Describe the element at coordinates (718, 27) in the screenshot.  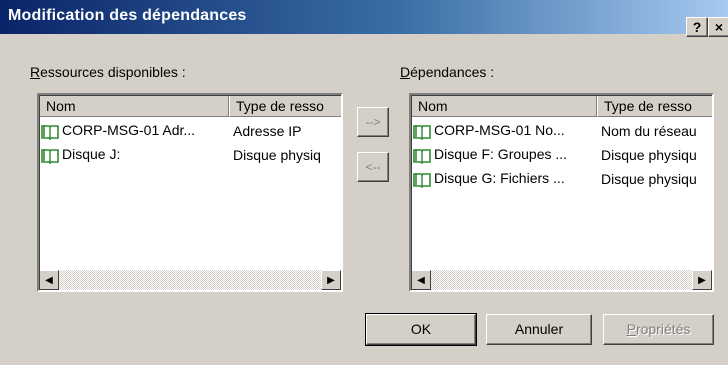
I see `close-button: ×` at that location.